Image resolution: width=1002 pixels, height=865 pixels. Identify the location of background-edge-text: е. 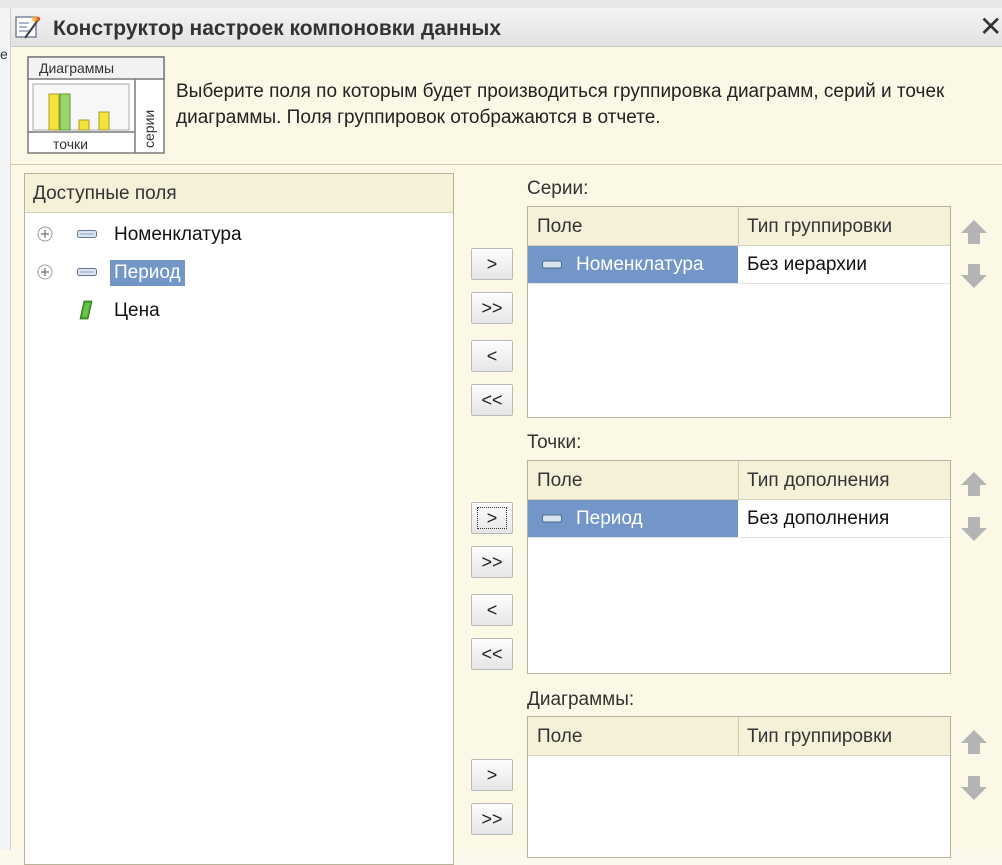
(4, 54).